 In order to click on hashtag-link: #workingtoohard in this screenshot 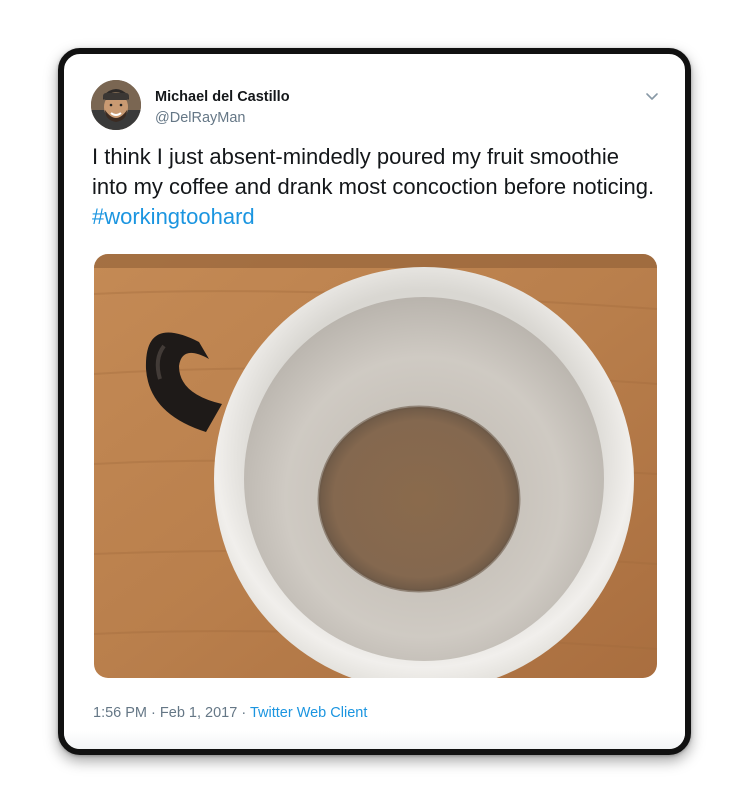, I will do `click(173, 216)`.